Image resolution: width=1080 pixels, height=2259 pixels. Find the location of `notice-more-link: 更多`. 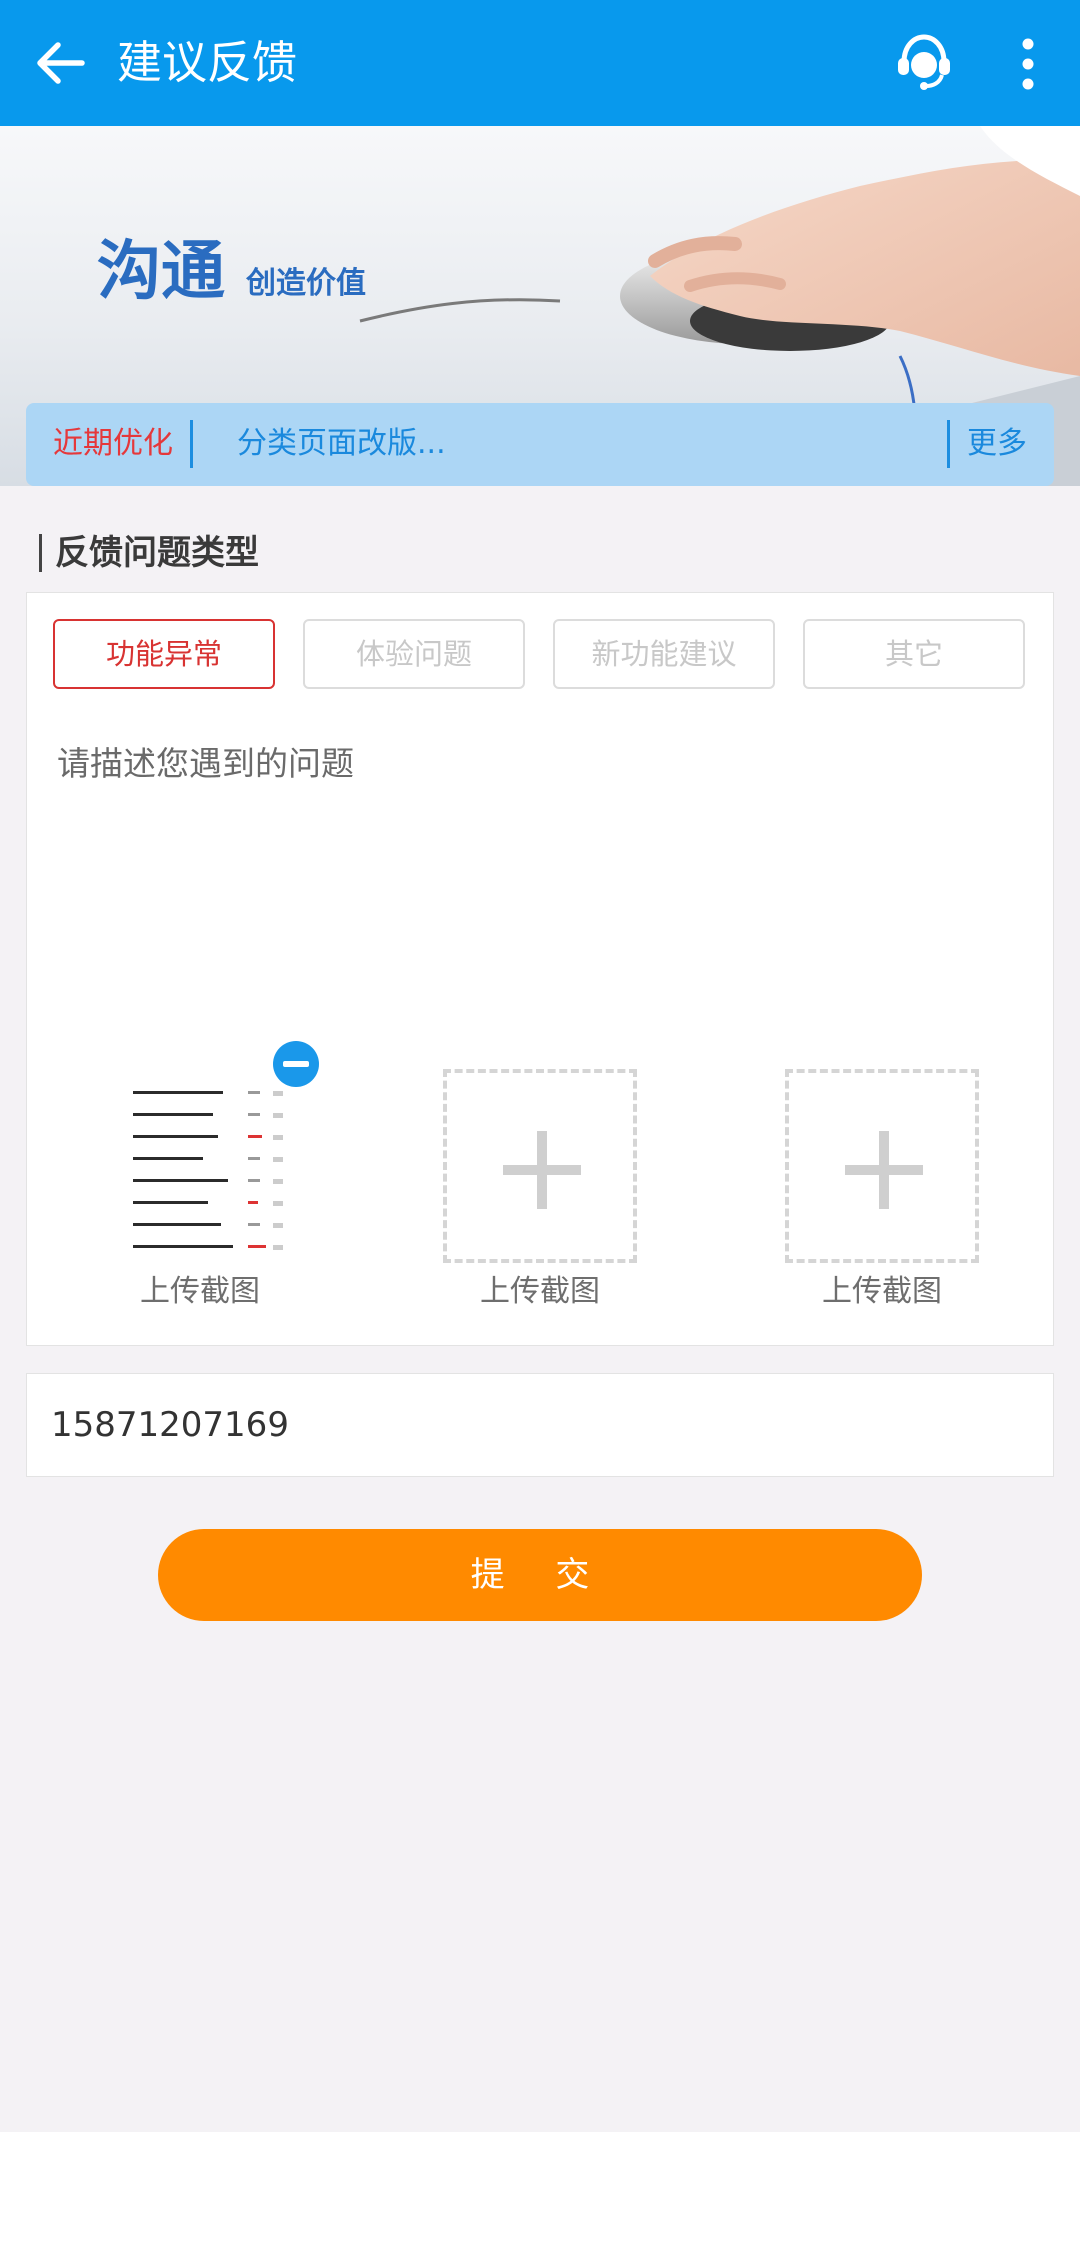

notice-more-link: 更多 is located at coordinates (997, 444).